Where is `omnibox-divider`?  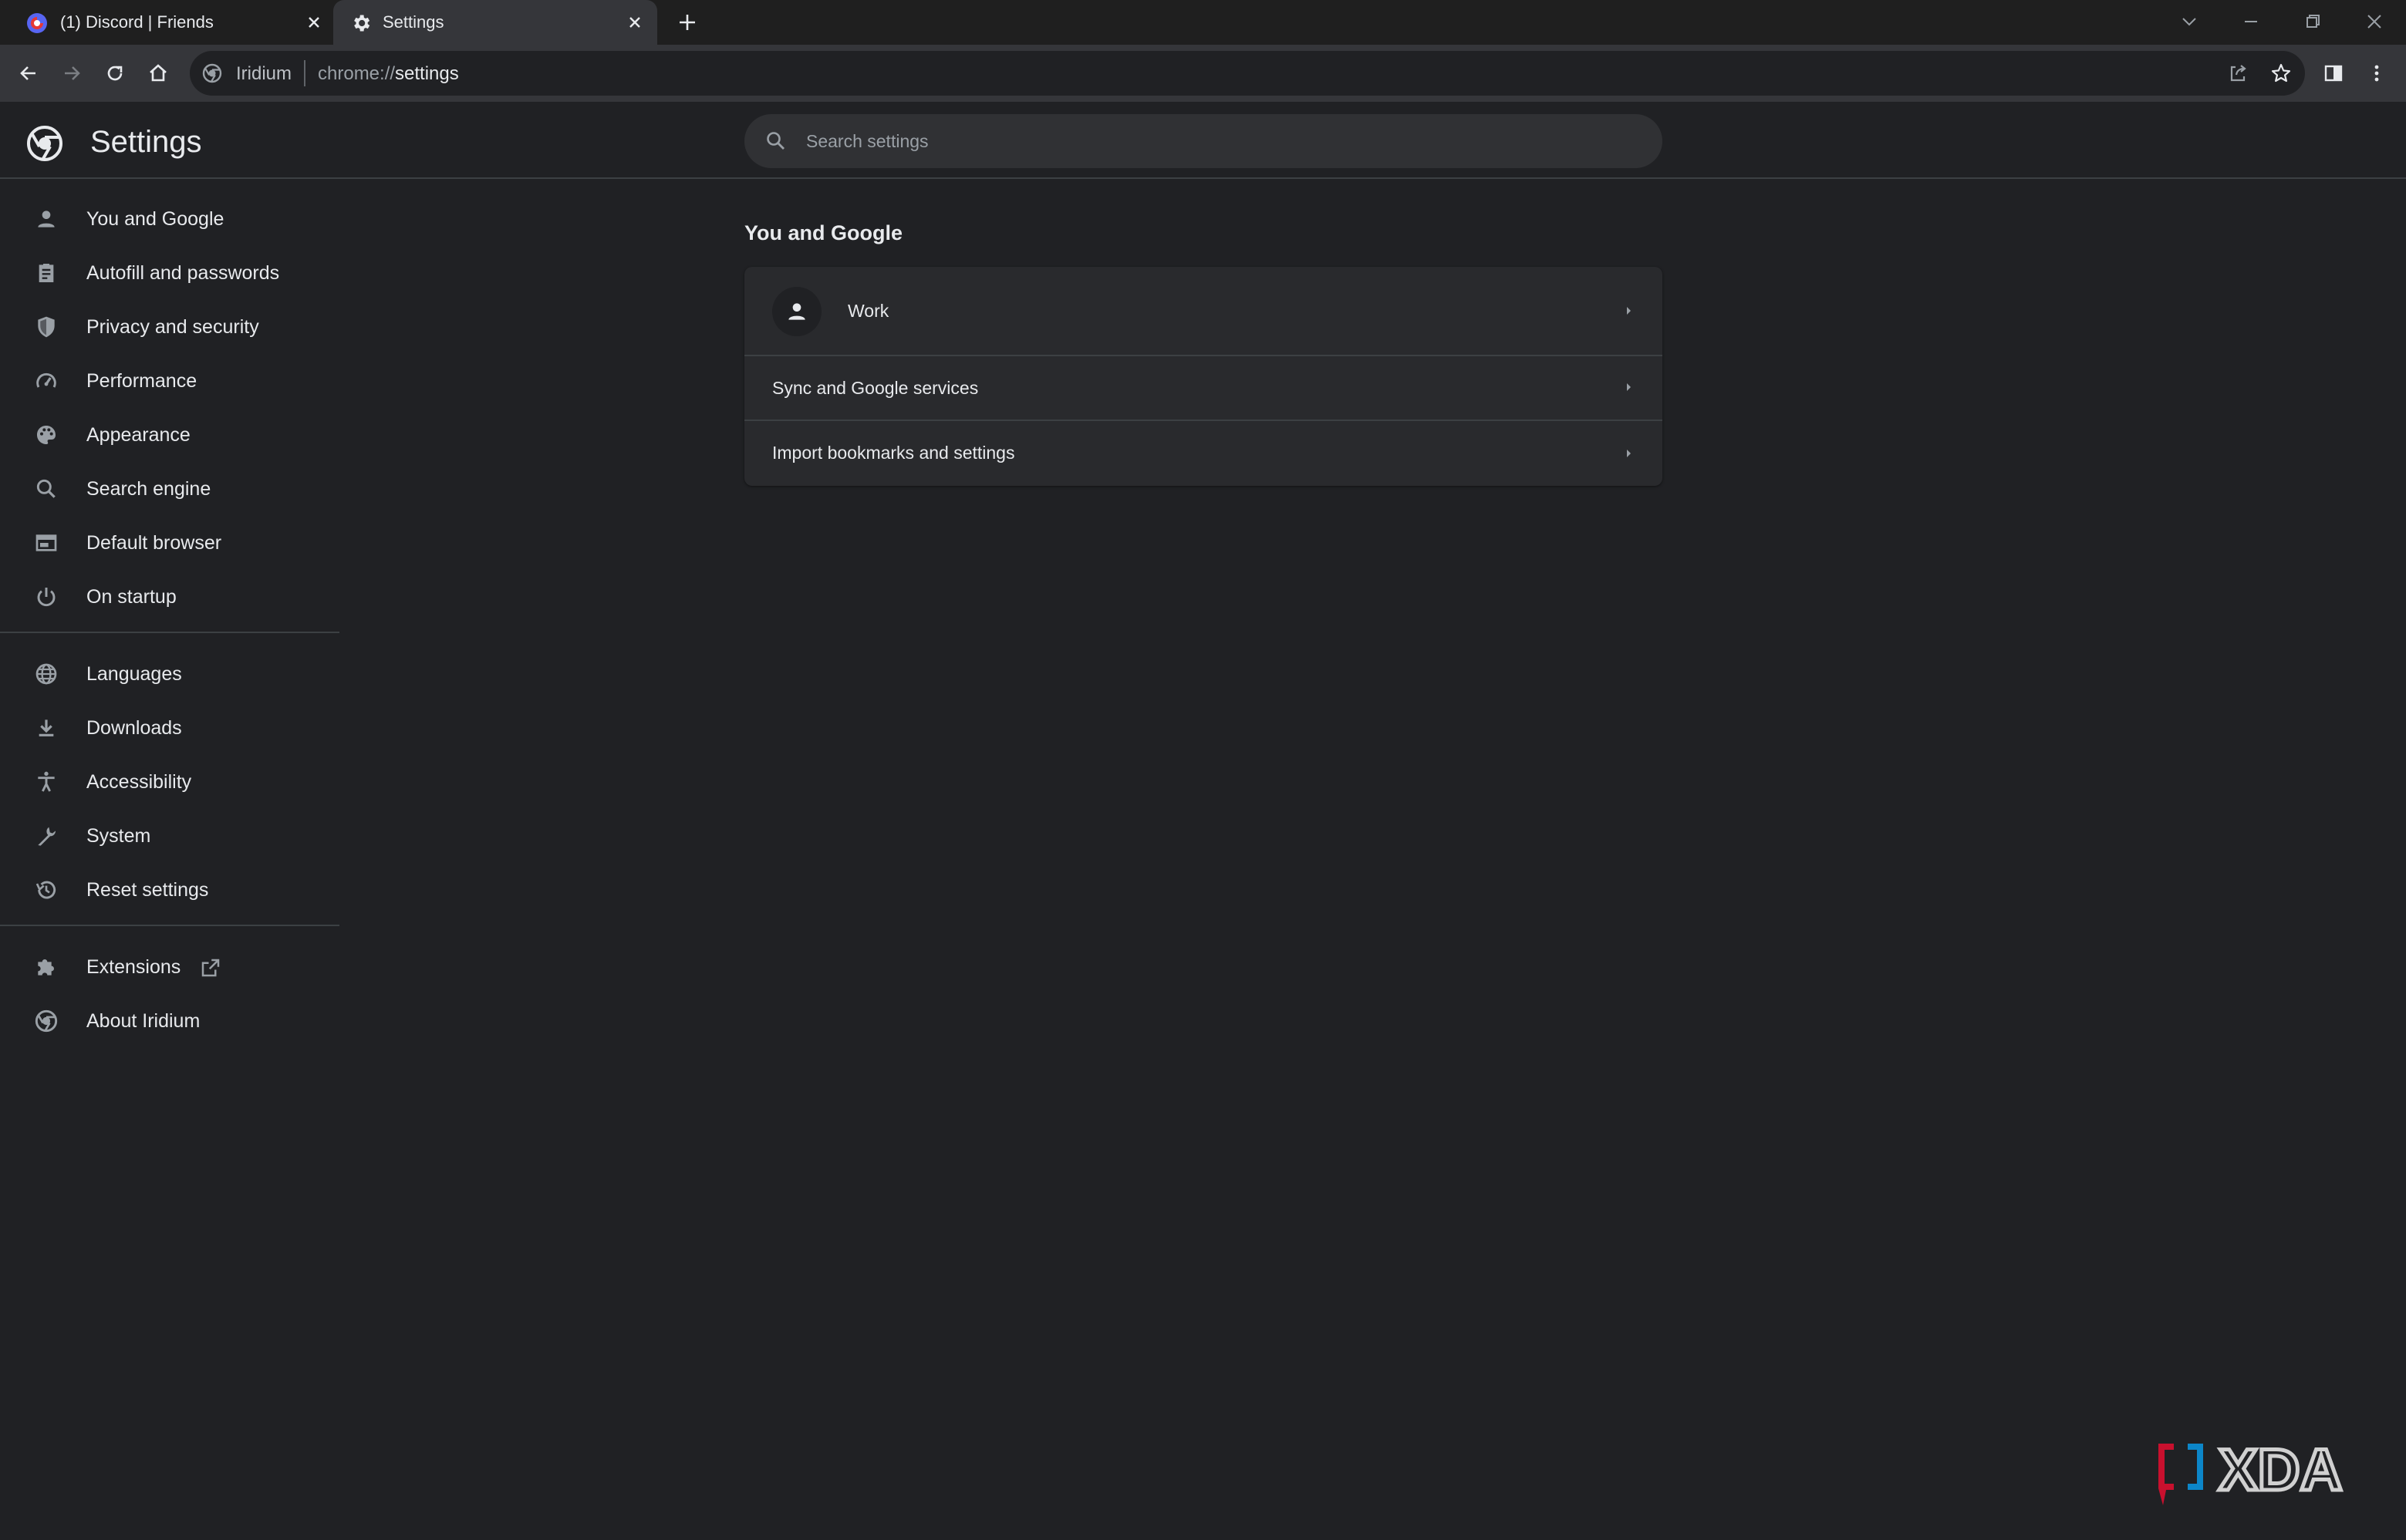
omnibox-divider is located at coordinates (304, 73).